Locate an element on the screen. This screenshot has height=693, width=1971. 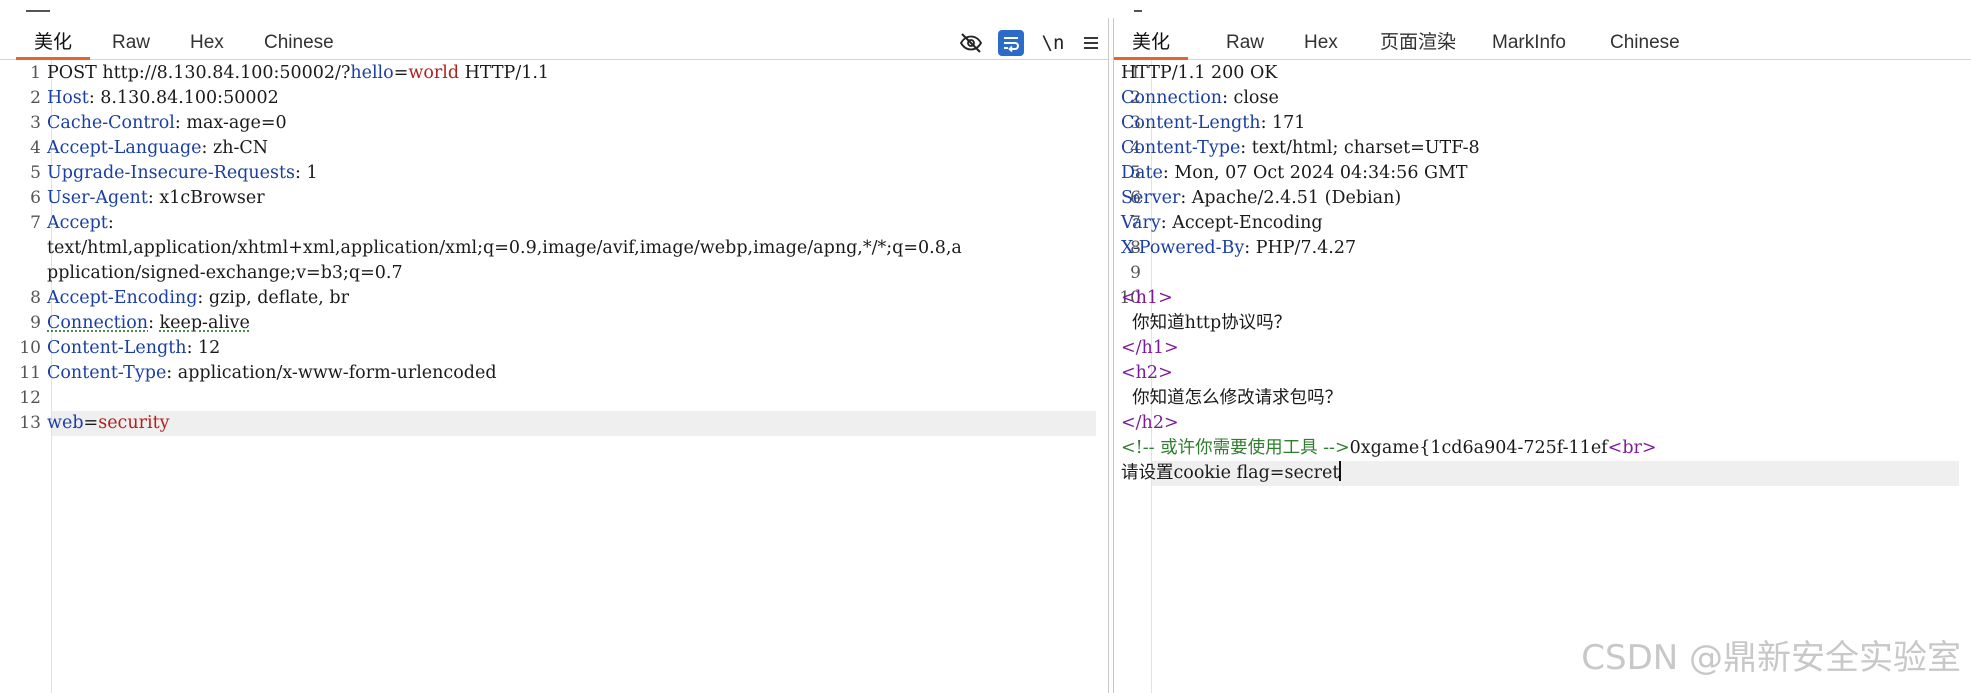
line-number: 6 is located at coordinates (35, 198).